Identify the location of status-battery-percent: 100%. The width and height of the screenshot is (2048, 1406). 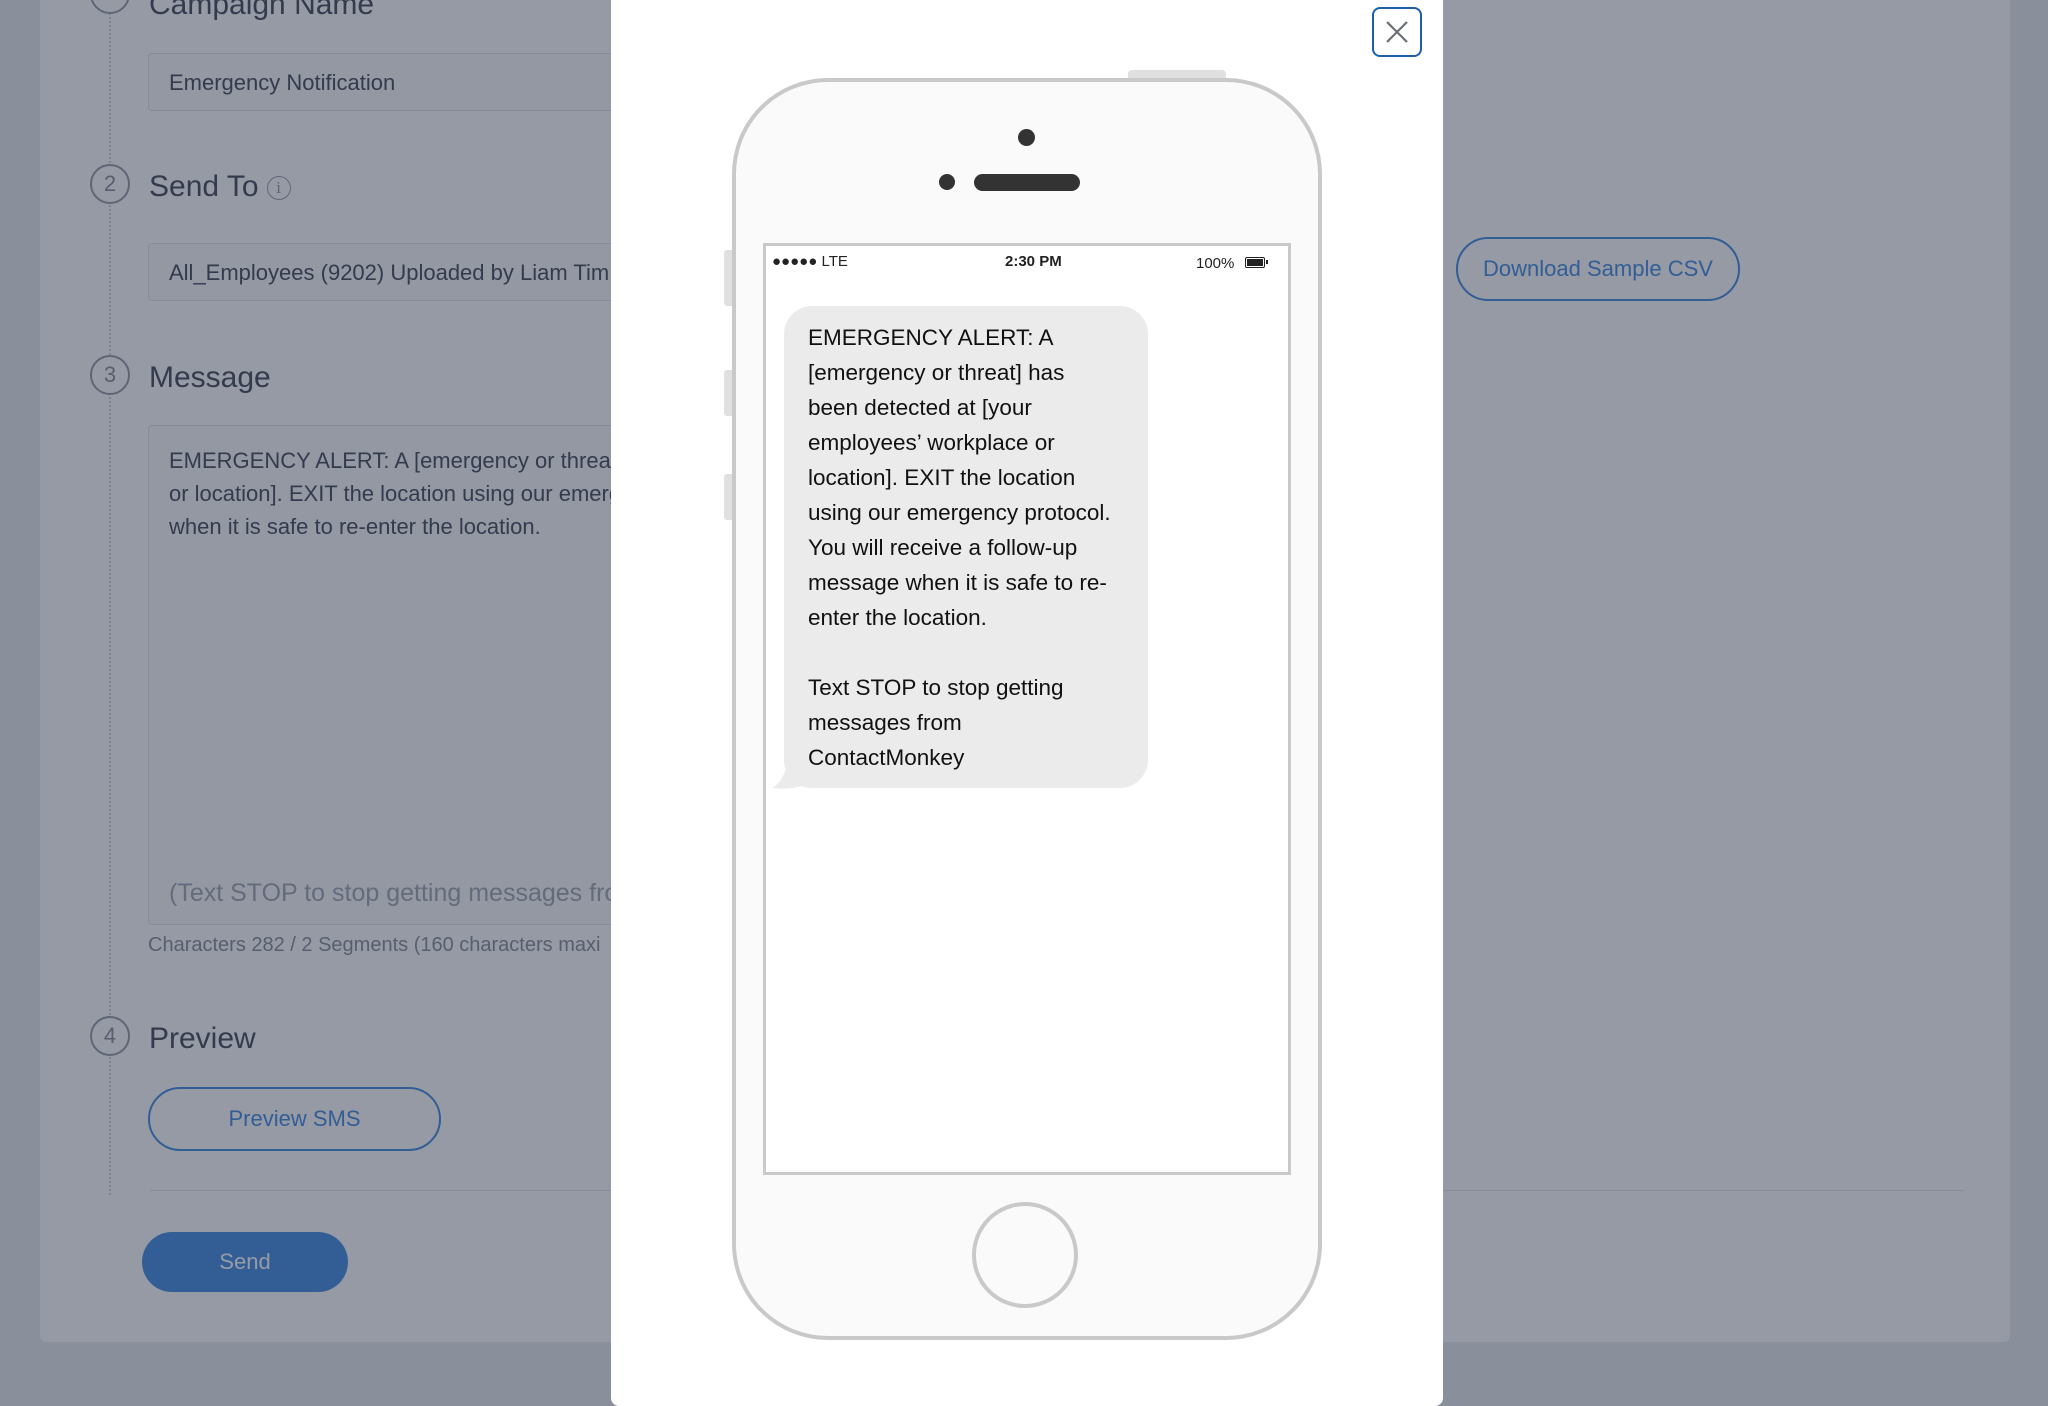
(1215, 263).